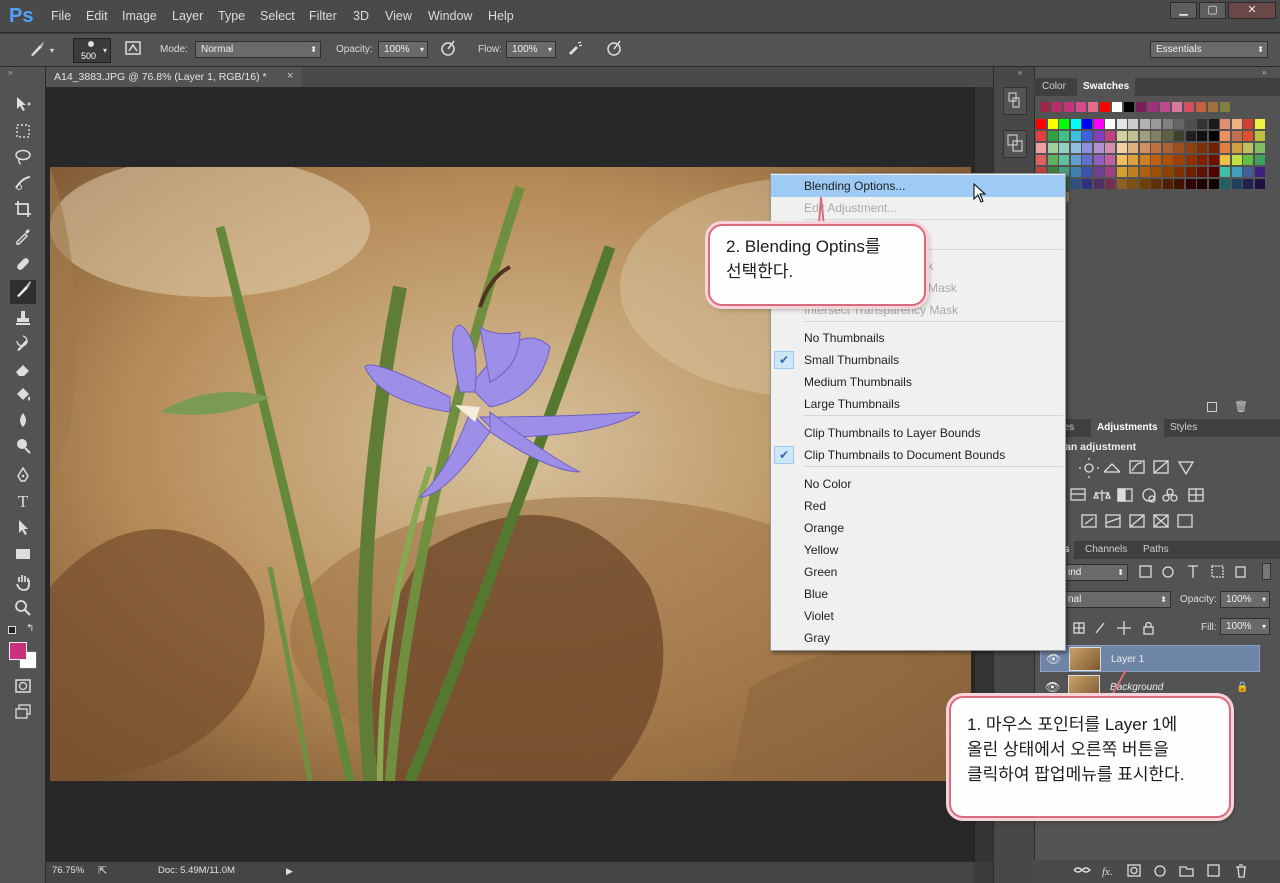 Image resolution: width=1280 pixels, height=883 pixels. What do you see at coordinates (1156, 550) in the screenshot?
I see `tab-paths: Paths` at bounding box center [1156, 550].